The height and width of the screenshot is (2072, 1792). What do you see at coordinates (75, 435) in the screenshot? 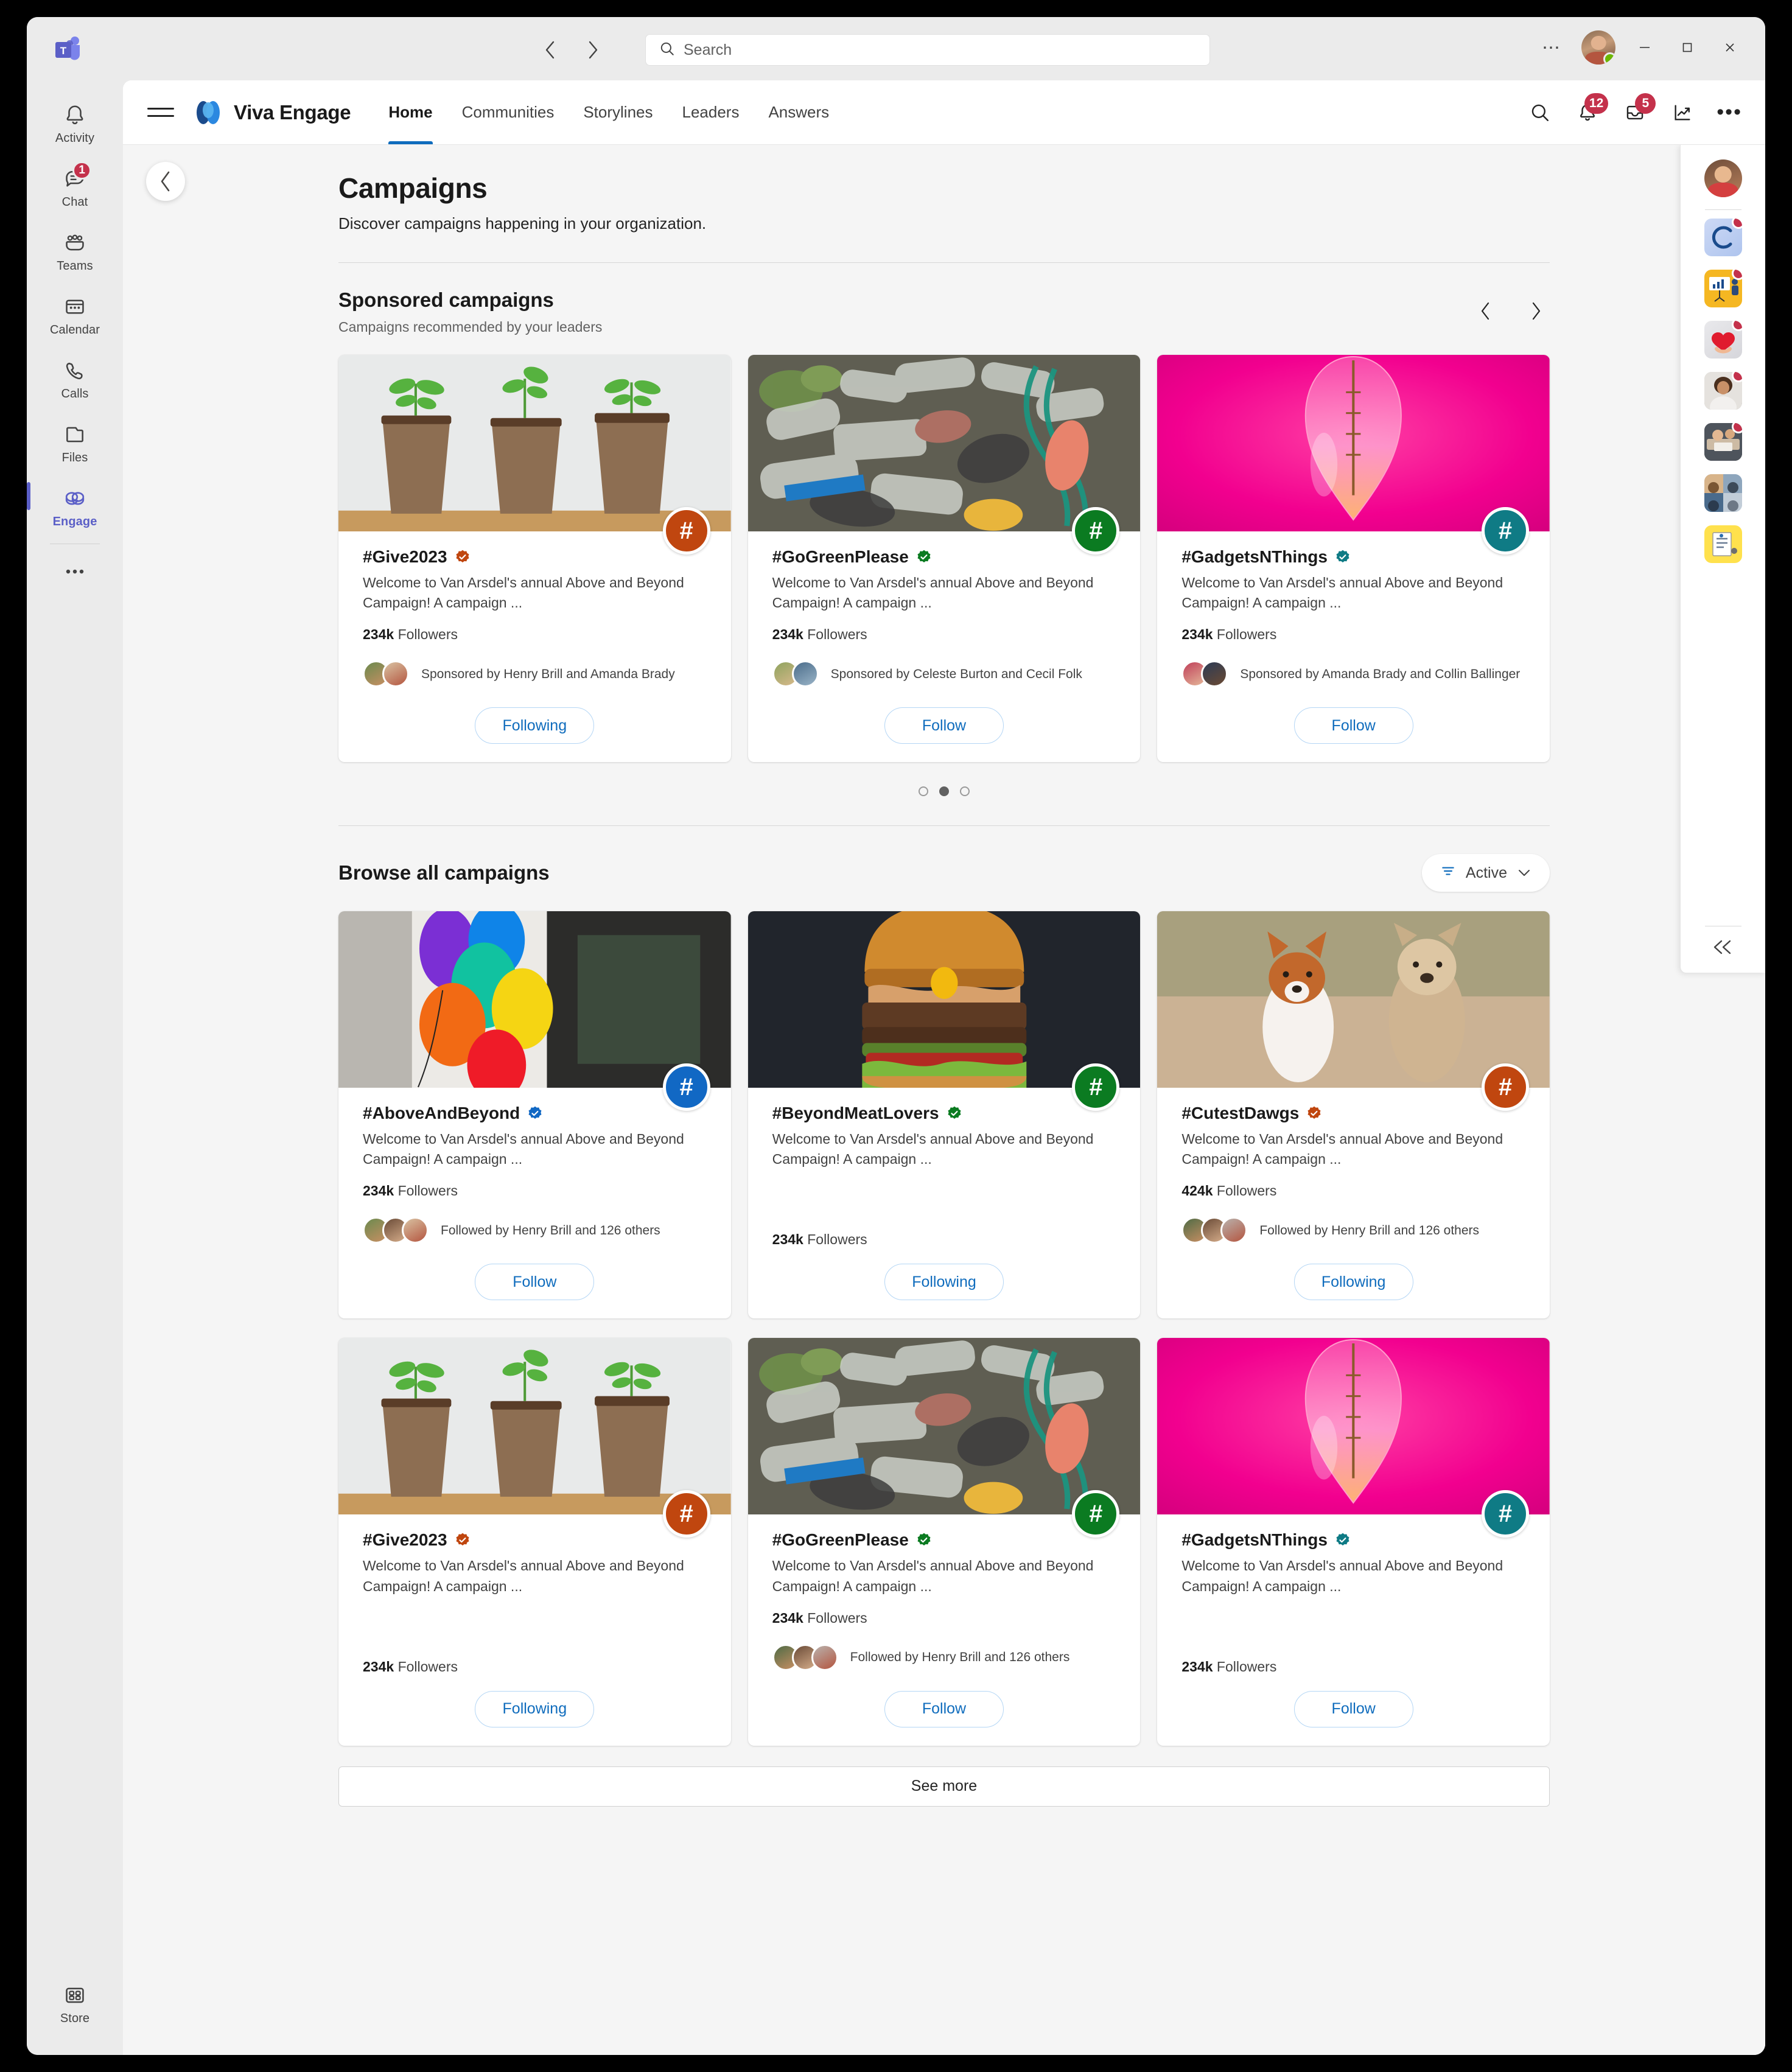
I see `file-icon` at bounding box center [75, 435].